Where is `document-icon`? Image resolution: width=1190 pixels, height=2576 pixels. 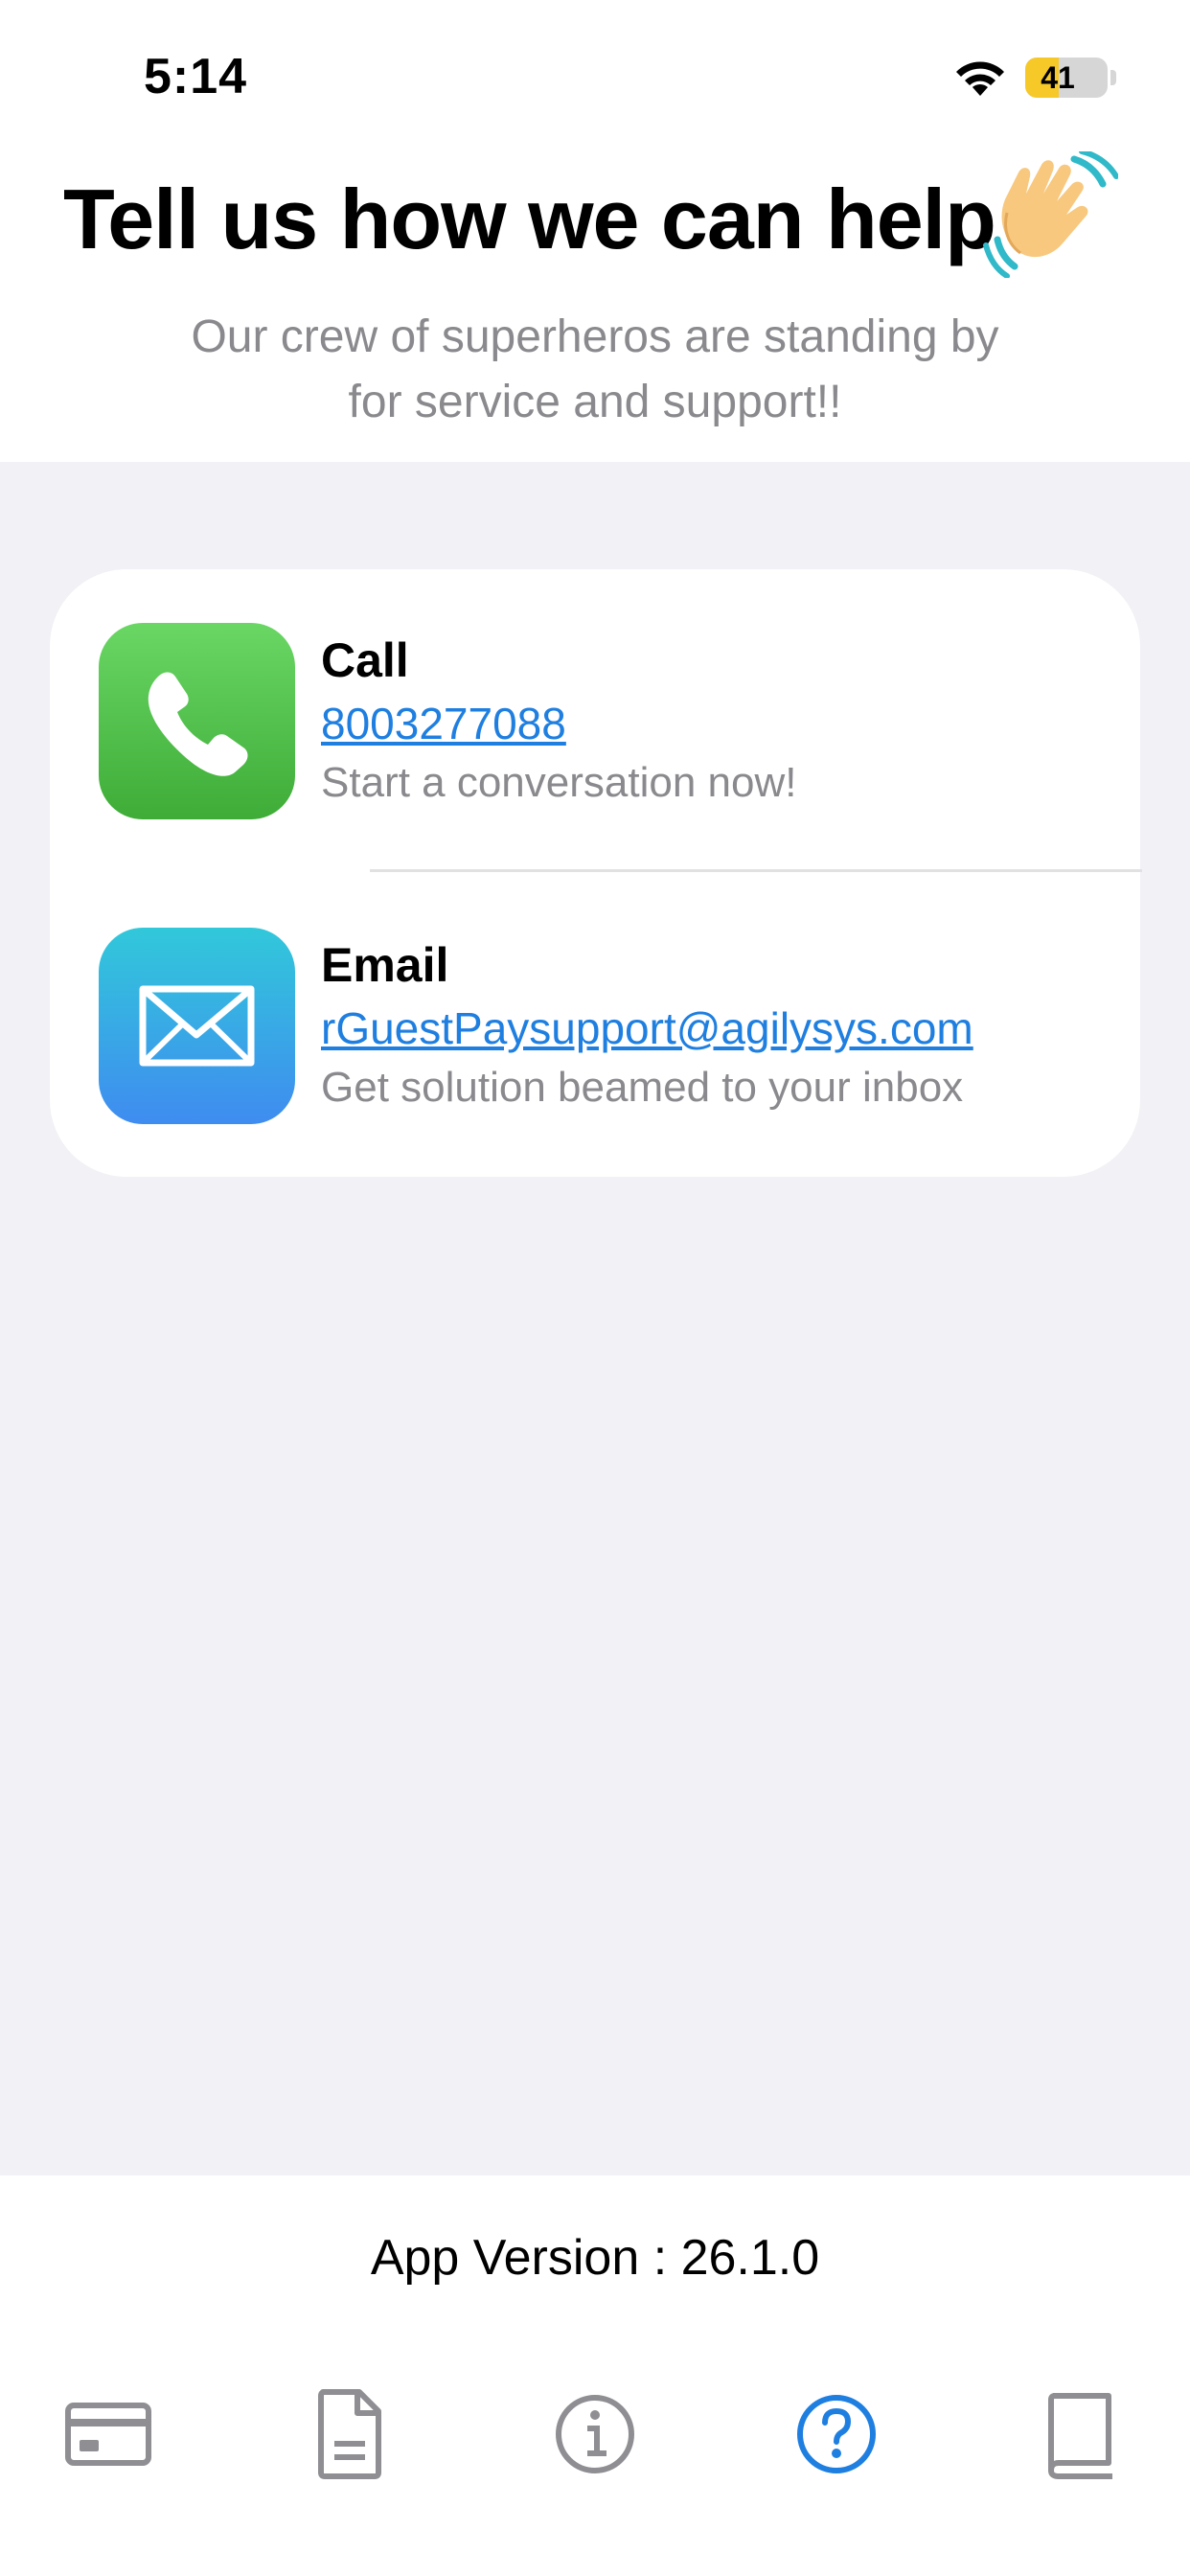 document-icon is located at coordinates (350, 2434).